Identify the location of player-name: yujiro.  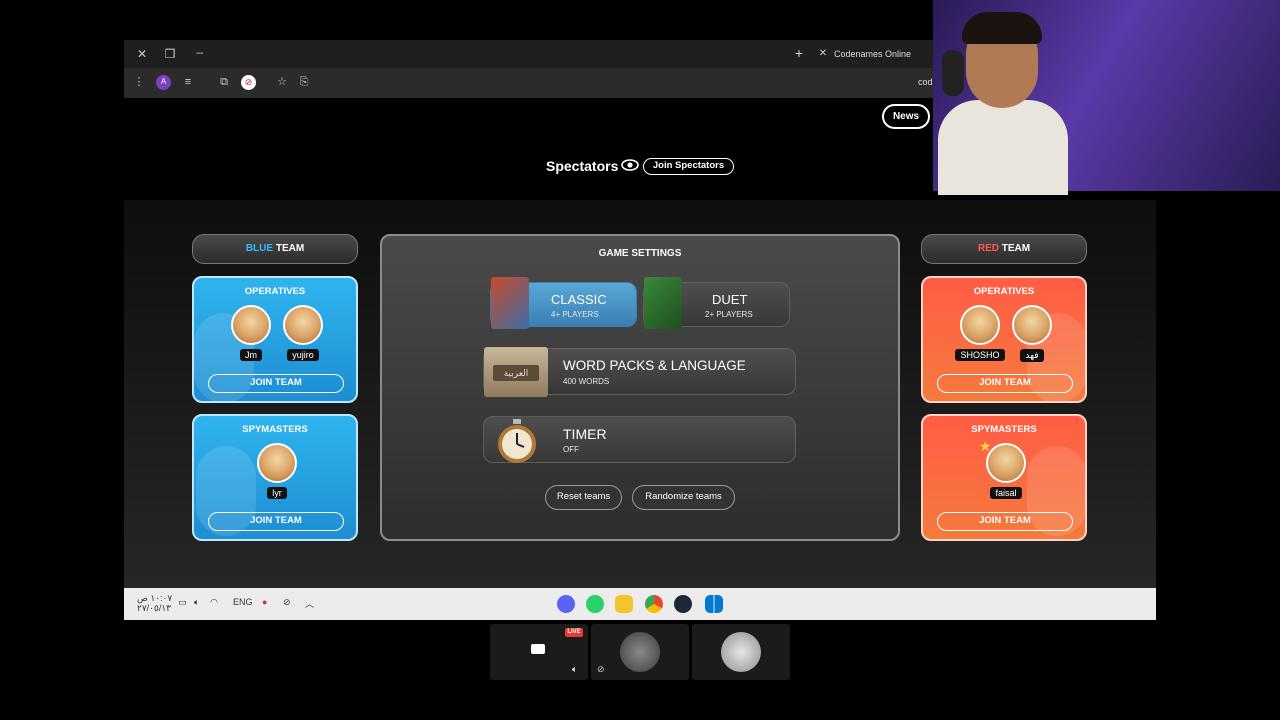
(303, 355).